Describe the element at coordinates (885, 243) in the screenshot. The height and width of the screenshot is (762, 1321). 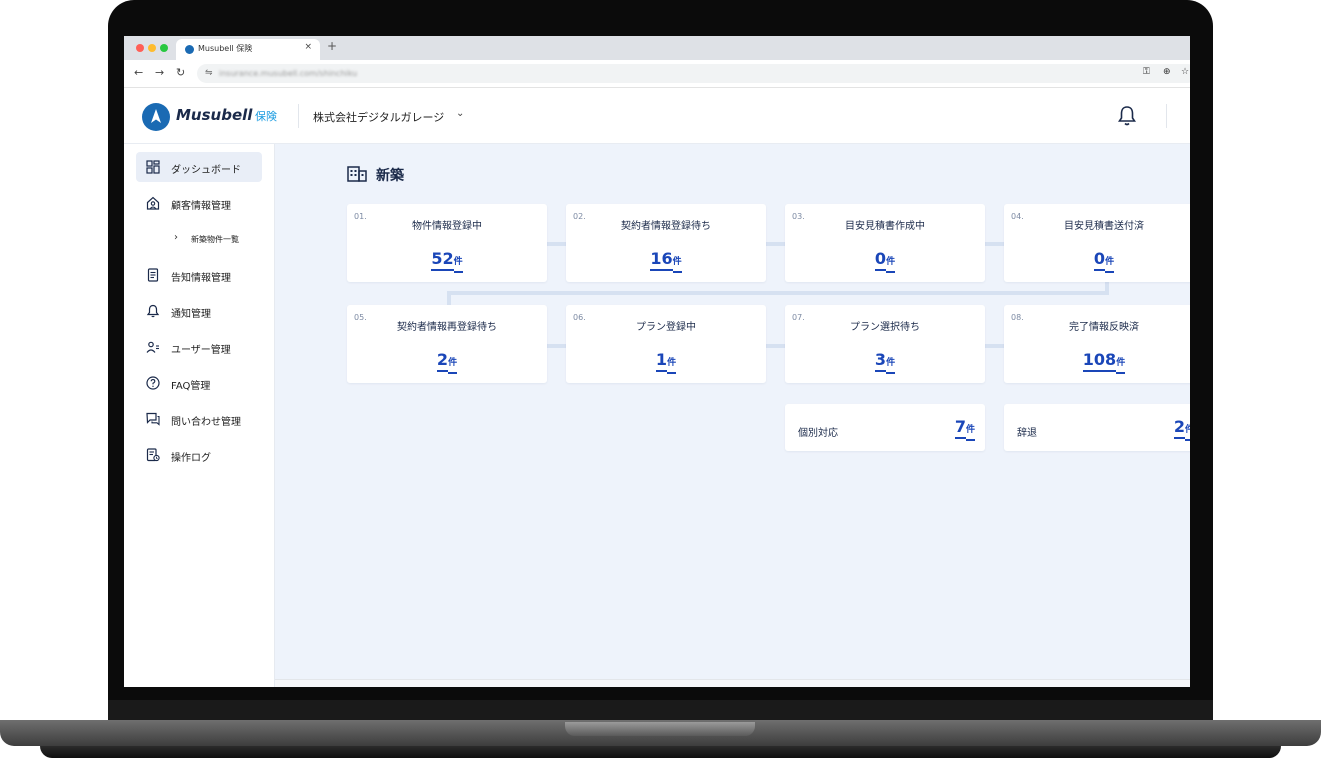
I see `status-card-3: 03. 目安見積書作成中 0件` at that location.